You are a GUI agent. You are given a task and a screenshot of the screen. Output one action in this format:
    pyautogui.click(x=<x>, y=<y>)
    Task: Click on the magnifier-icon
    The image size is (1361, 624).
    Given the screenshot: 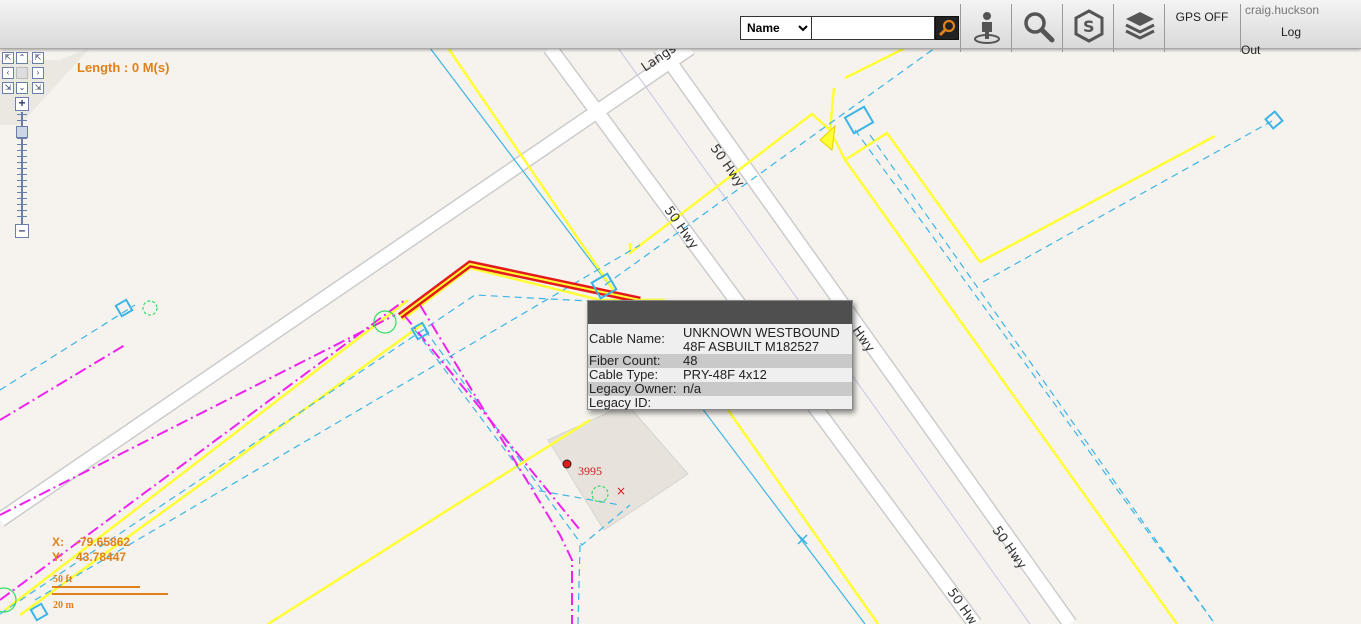 What is the action you would take?
    pyautogui.click(x=1039, y=27)
    